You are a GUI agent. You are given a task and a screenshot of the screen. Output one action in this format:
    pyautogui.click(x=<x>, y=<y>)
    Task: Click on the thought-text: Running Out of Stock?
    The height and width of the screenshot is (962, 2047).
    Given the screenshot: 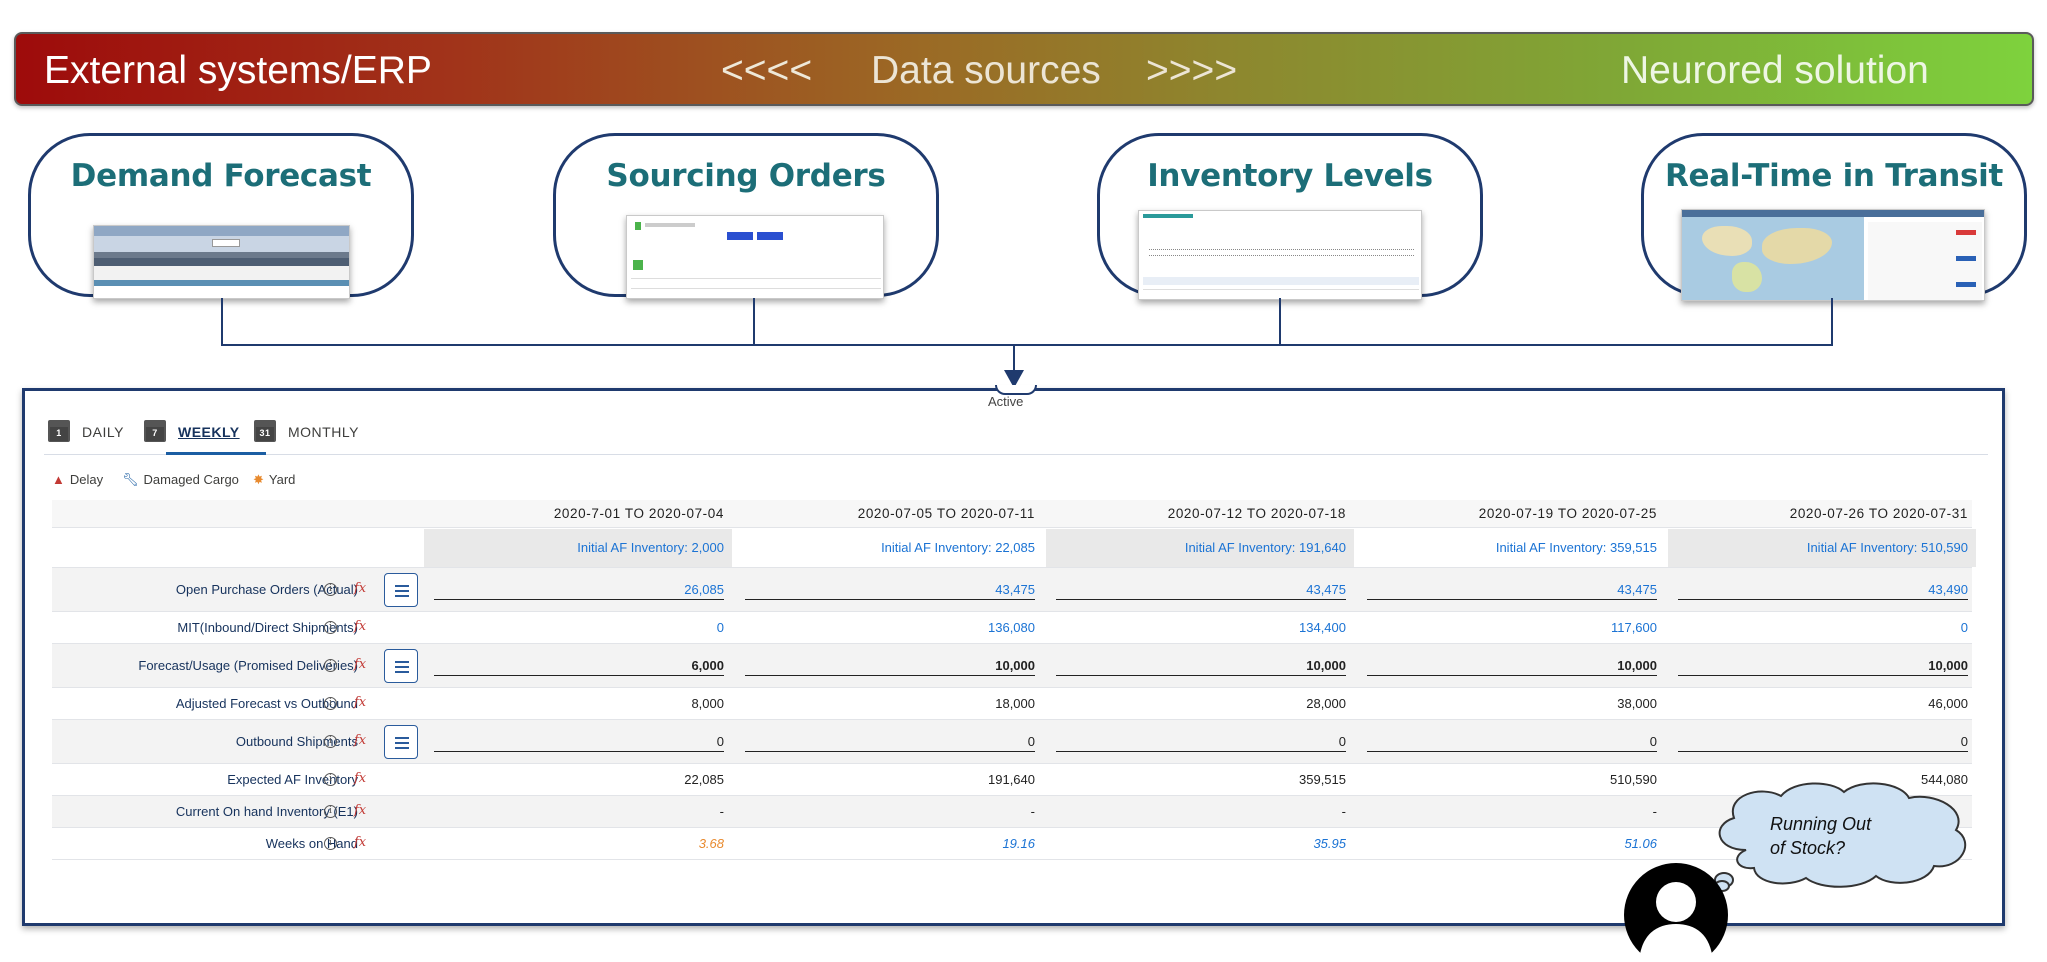 What is the action you would take?
    pyautogui.click(x=1821, y=836)
    